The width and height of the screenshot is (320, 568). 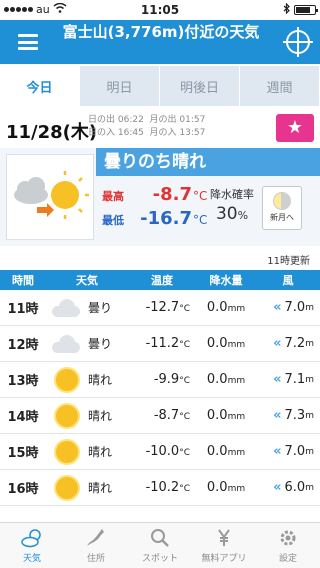 I want to click on low-label: 最低, so click(x=113, y=220).